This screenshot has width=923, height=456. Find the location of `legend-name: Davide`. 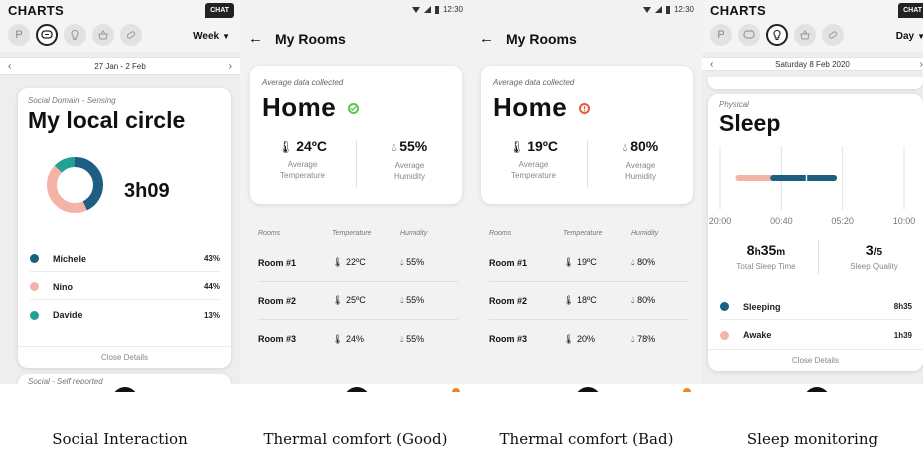

legend-name: Davide is located at coordinates (68, 315).